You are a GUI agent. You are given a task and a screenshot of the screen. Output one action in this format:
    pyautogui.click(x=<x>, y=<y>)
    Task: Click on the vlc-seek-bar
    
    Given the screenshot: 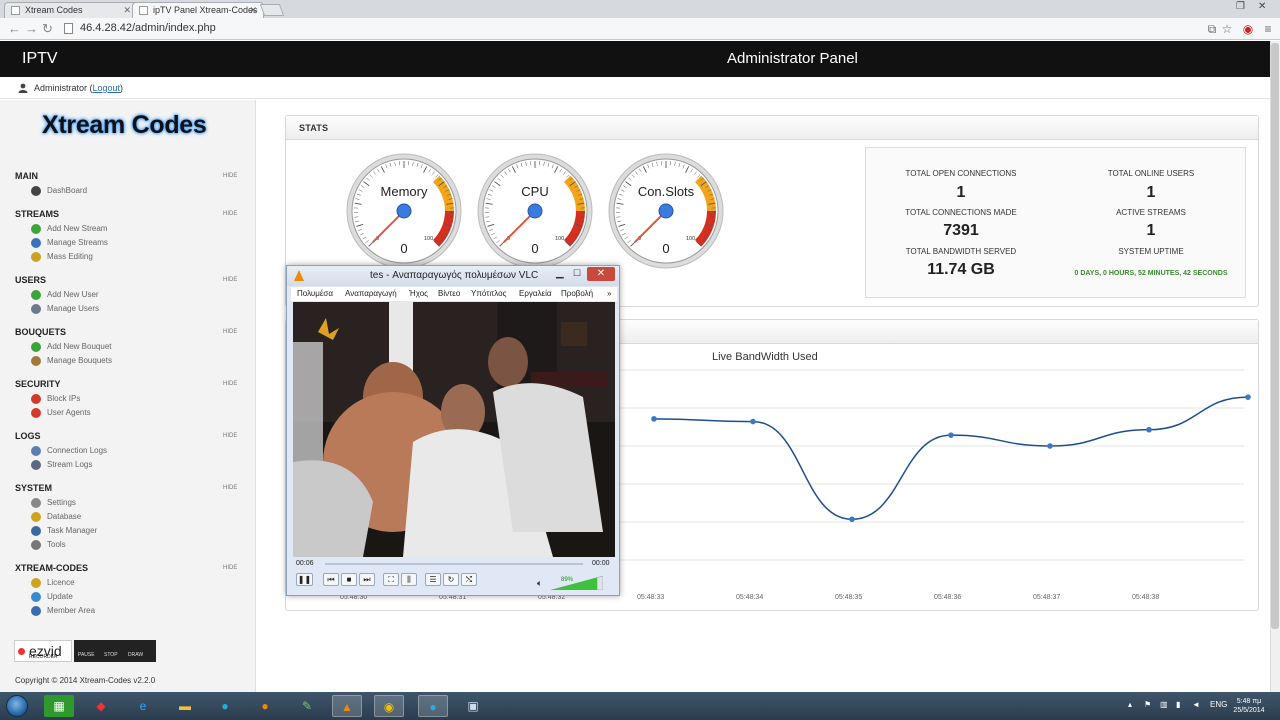 What is the action you would take?
    pyautogui.click(x=454, y=564)
    